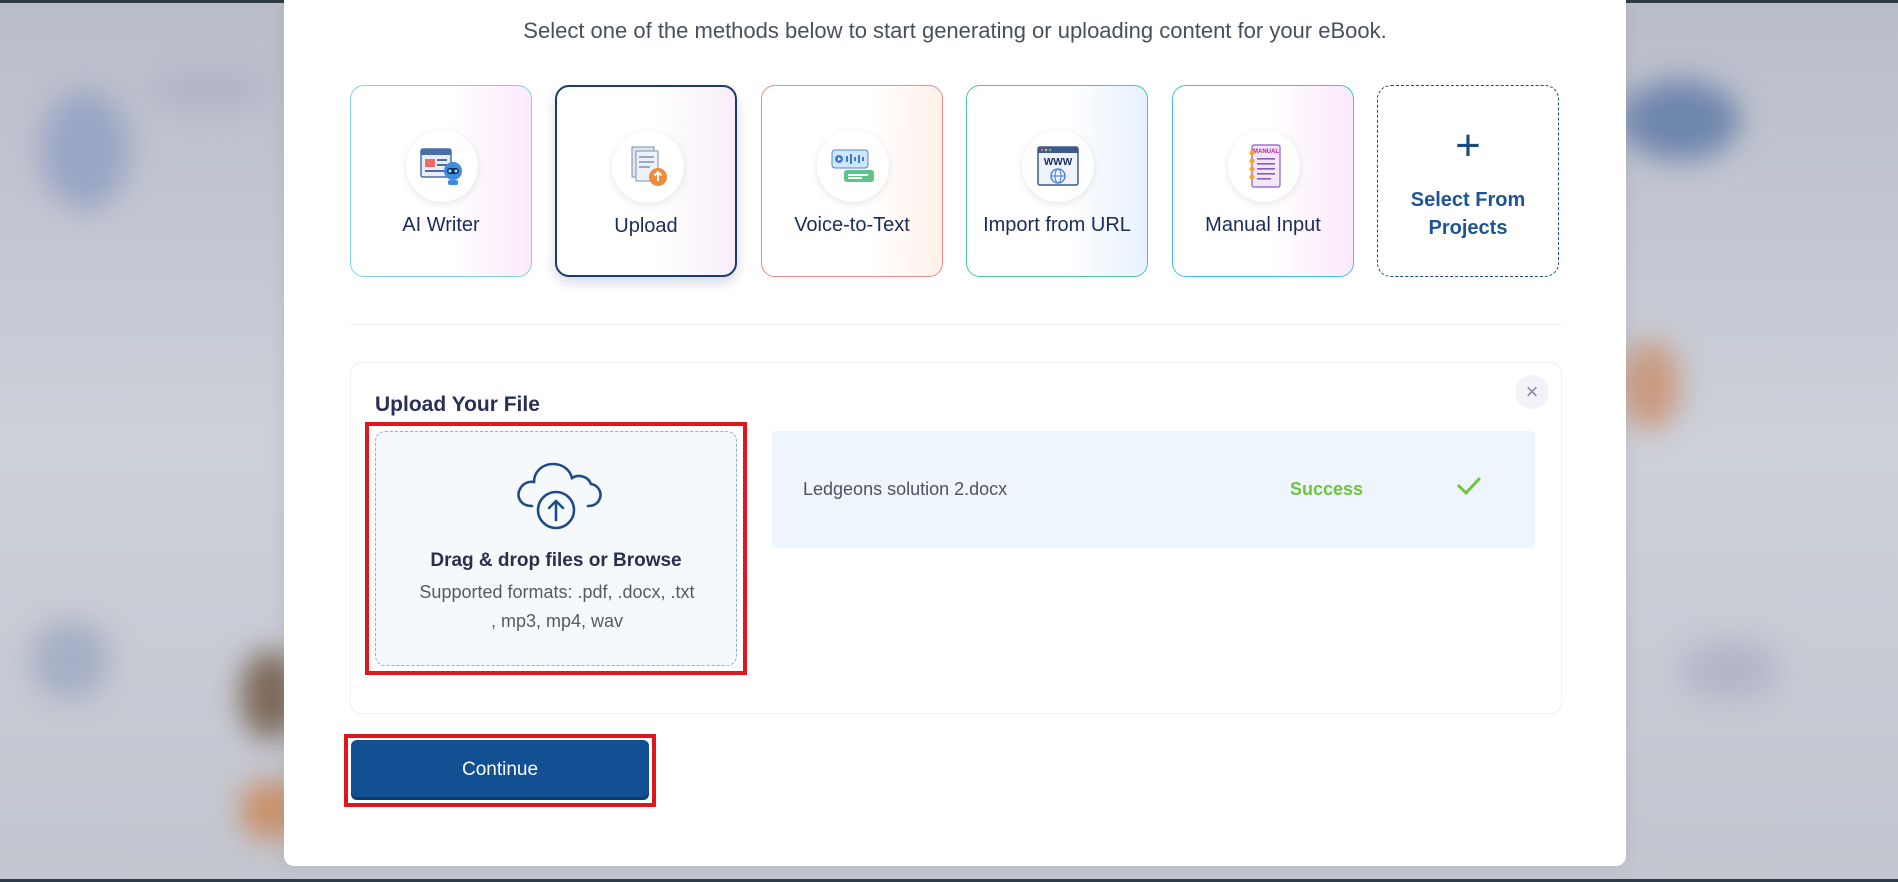  Describe the element at coordinates (1469, 488) in the screenshot. I see `checkmark-icon` at that location.